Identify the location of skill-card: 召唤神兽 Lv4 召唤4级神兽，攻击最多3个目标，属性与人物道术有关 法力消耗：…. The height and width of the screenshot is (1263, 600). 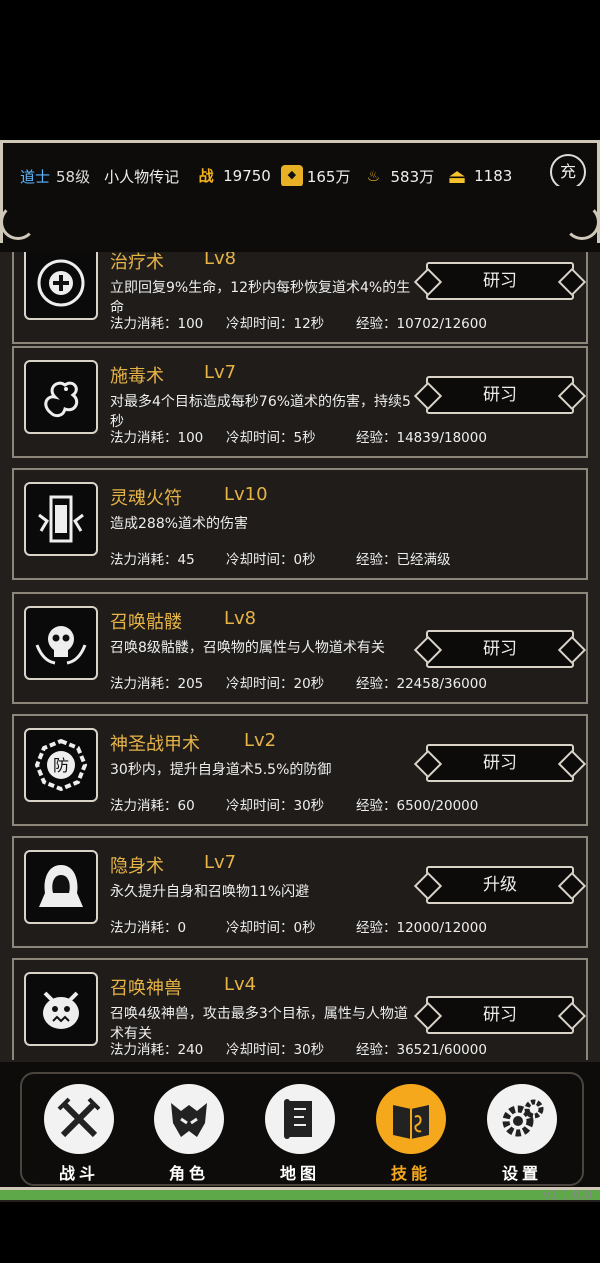
(300, 1009).